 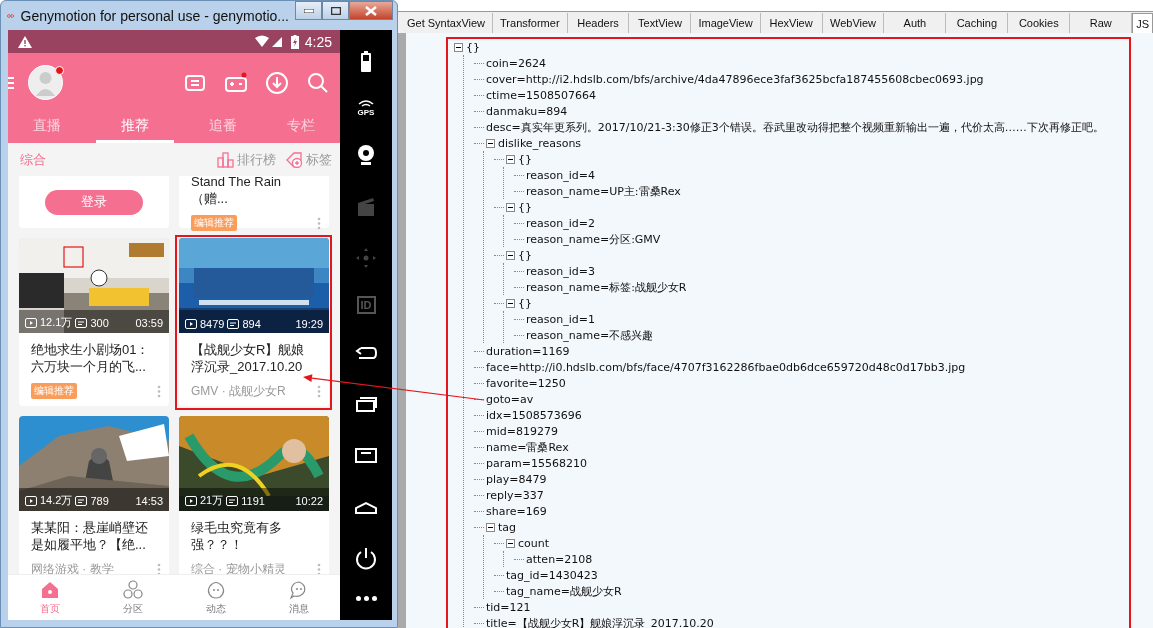 What do you see at coordinates (309, 500) in the screenshot?
I see `video-duration: 10:22` at bounding box center [309, 500].